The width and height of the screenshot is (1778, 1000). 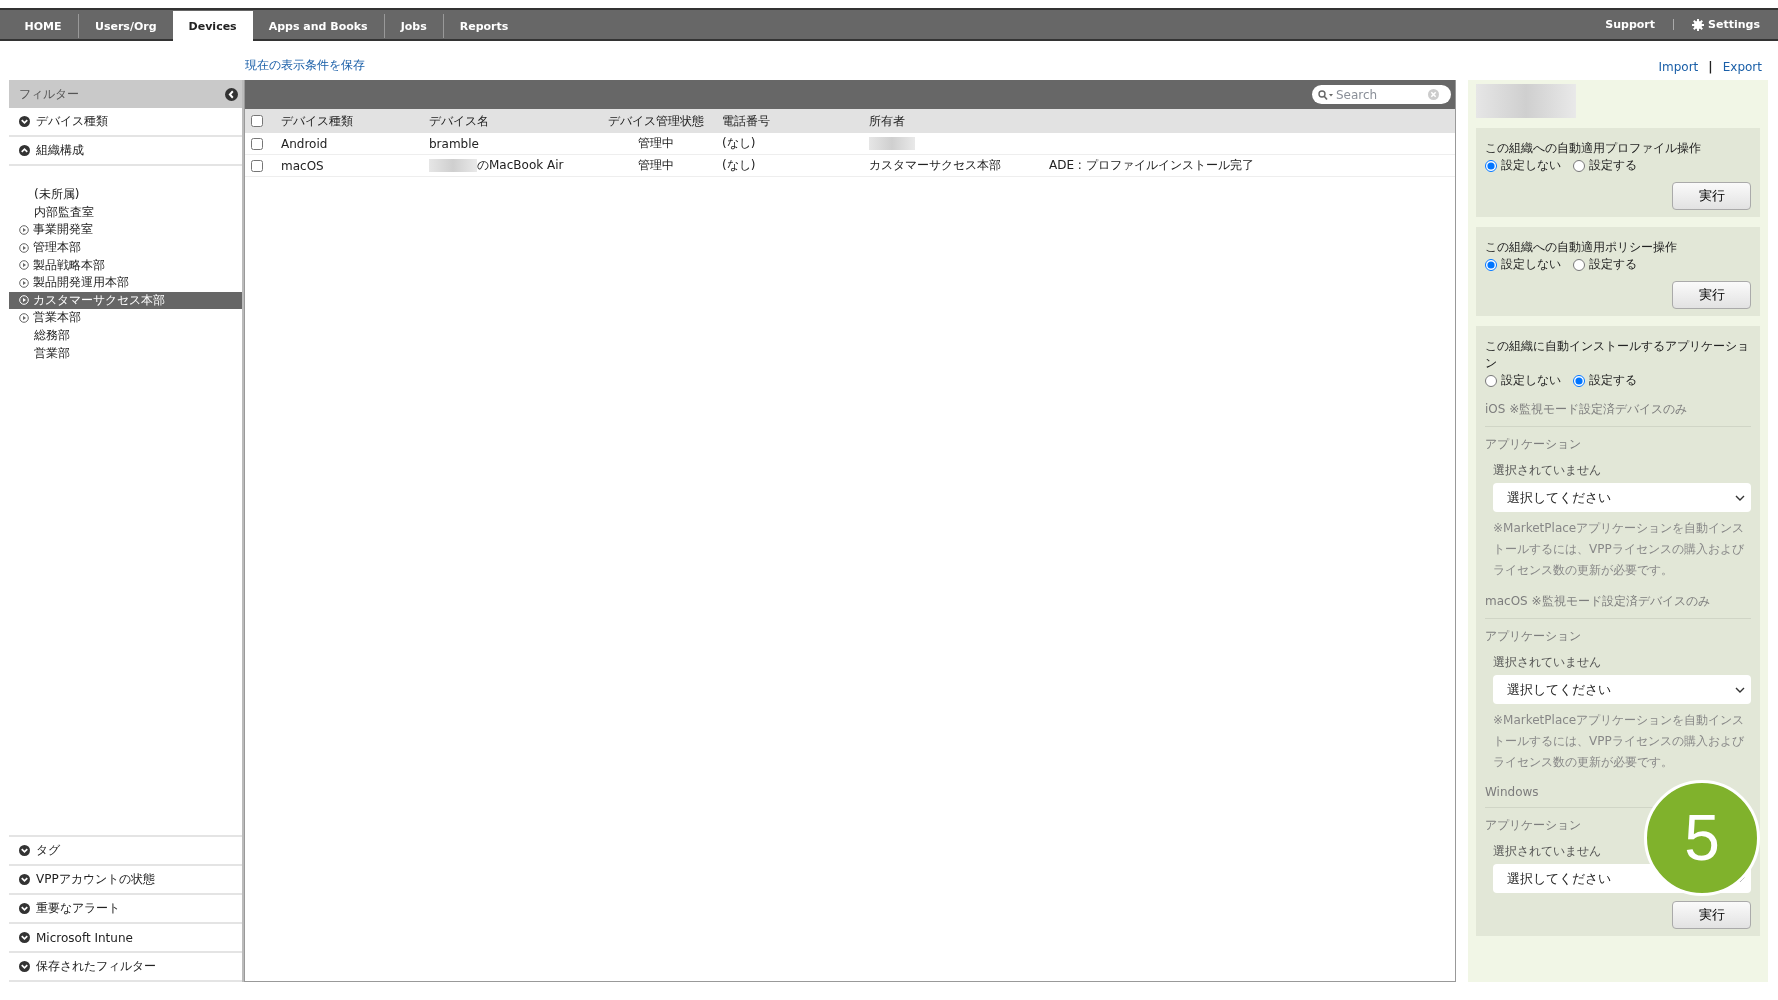 I want to click on column-header: デバイス種類, so click(x=355, y=121).